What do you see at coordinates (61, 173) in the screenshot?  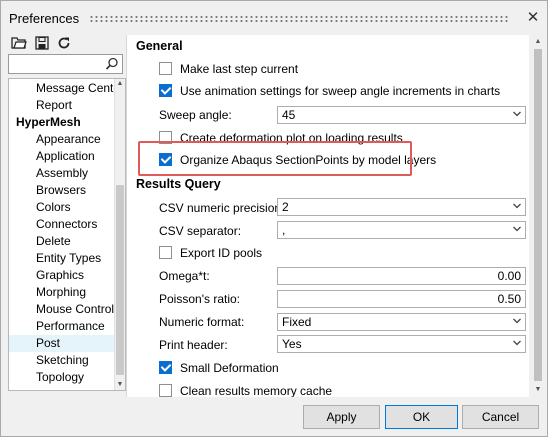 I see `tree-item-assembly: Assembly` at bounding box center [61, 173].